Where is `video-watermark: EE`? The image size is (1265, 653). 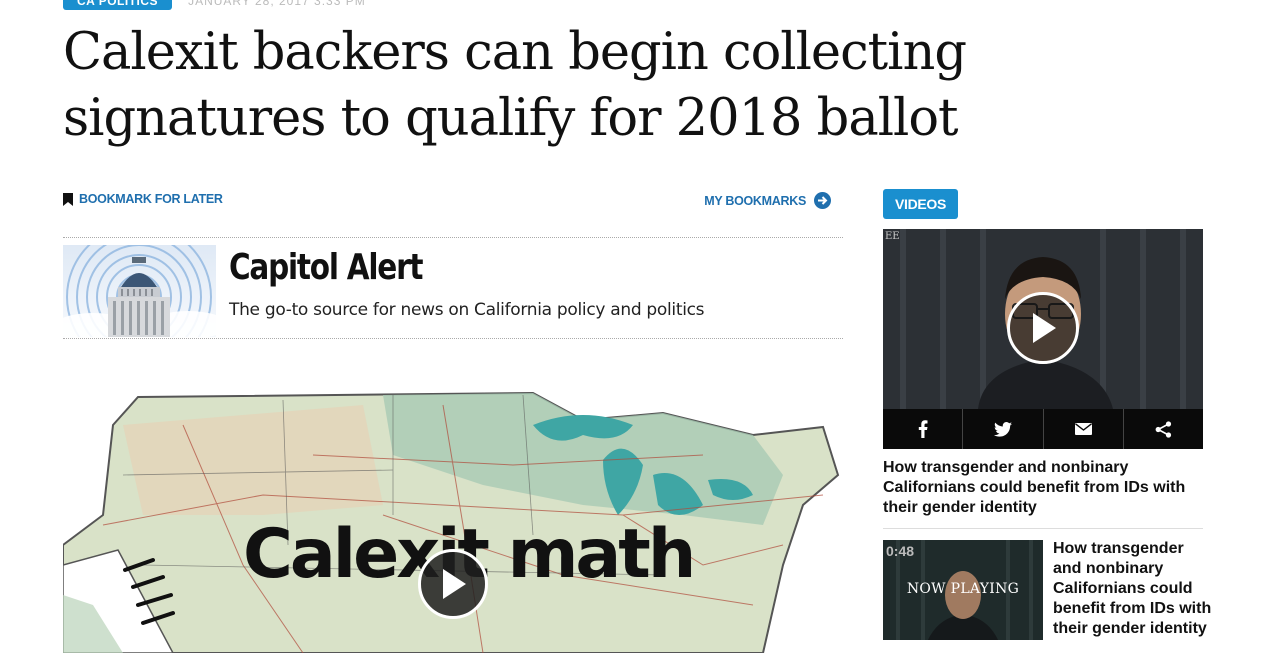 video-watermark: EE is located at coordinates (892, 236).